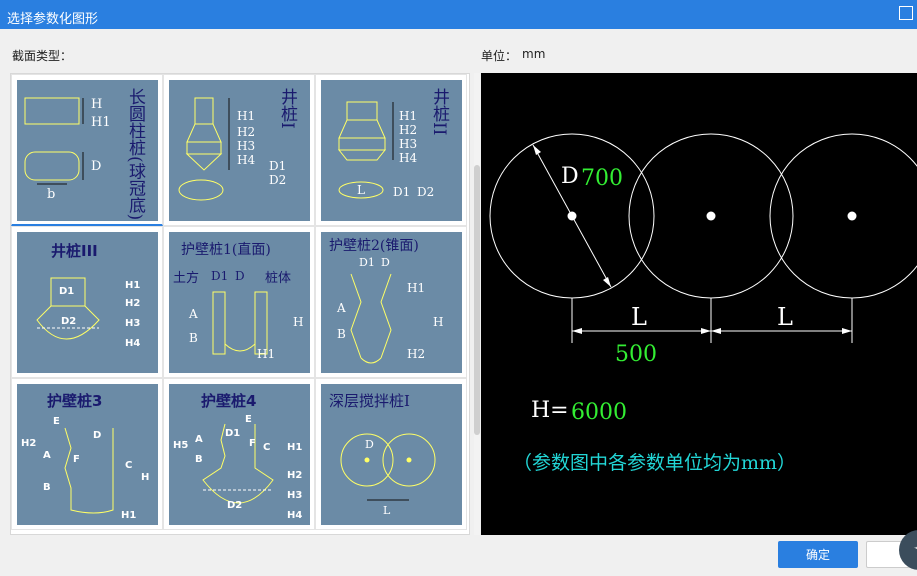 The width and height of the screenshot is (917, 576). Describe the element at coordinates (499, 56) in the screenshot. I see `unit-label: 单位：` at that location.